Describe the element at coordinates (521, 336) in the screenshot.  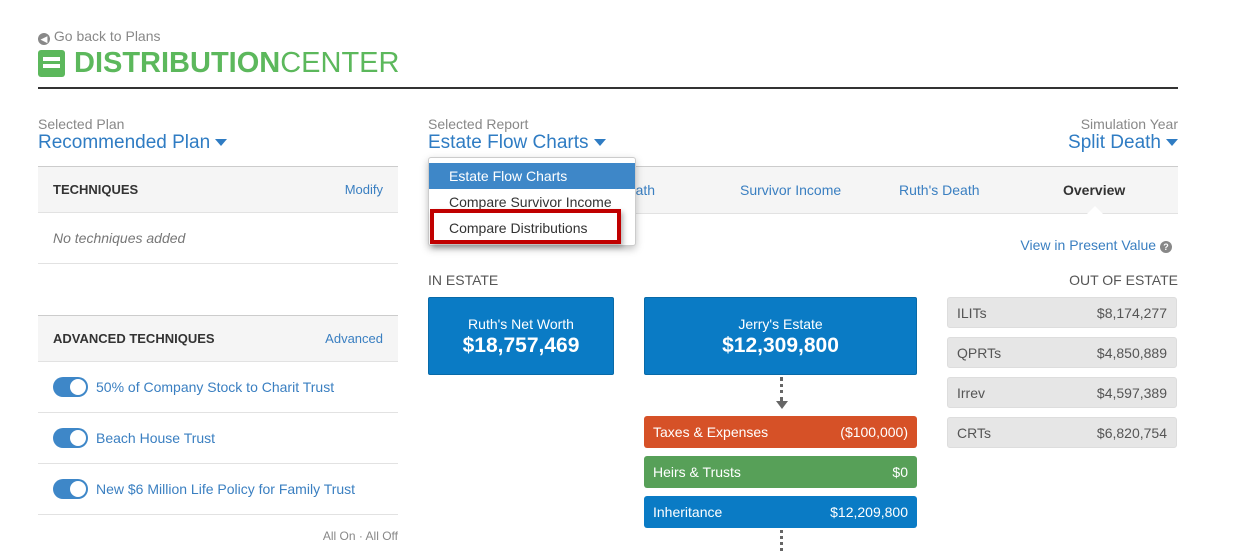
I see `ruths-net-worth-box: Ruth's Net Worth $18,757,469` at that location.